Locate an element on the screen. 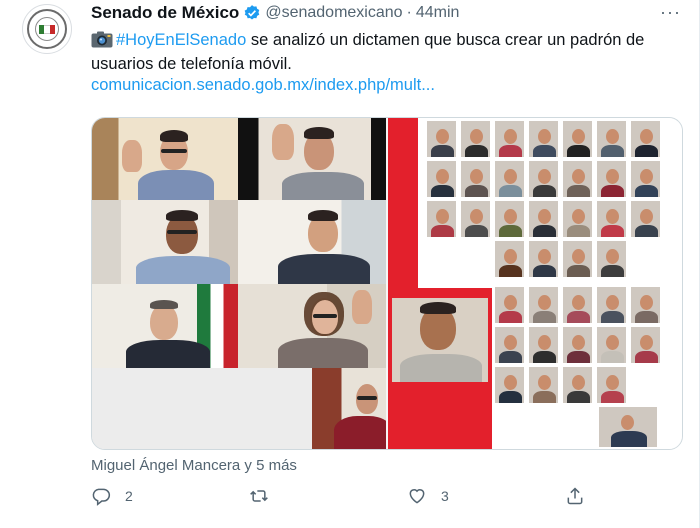 This screenshot has width=700, height=528. account-name: Senado de México is located at coordinates (165, 13).